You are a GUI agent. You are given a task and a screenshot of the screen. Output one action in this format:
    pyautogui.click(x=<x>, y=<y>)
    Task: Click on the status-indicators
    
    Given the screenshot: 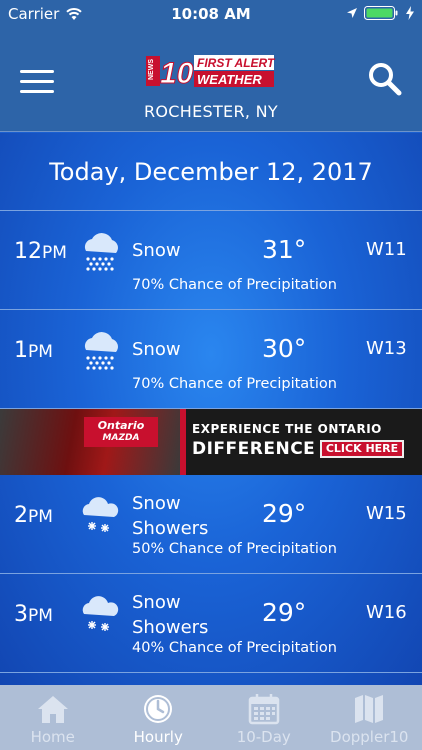 What is the action you would take?
    pyautogui.click(x=380, y=13)
    